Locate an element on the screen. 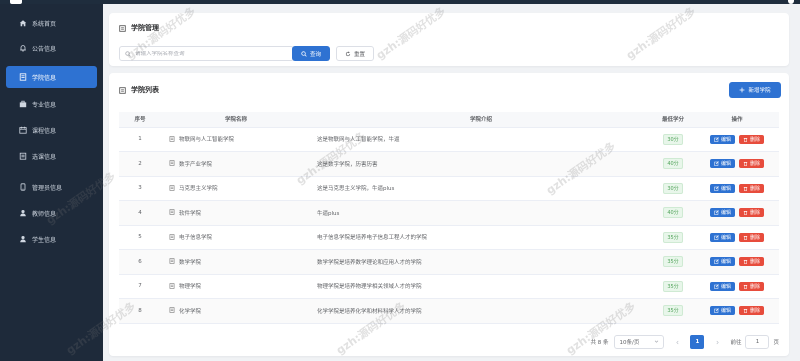  table-row: 6 数学学院 数学学院是培养数学理论和应用人才的学院 35分 编辑 删除 is located at coordinates (449, 262).